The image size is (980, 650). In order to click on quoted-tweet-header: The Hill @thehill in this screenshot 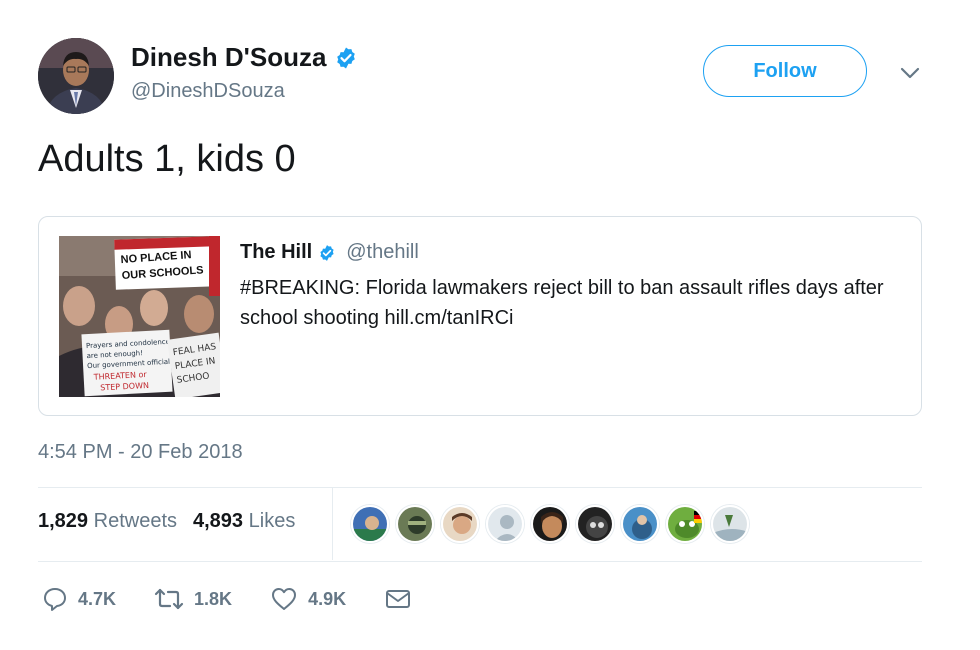, I will do `click(329, 252)`.